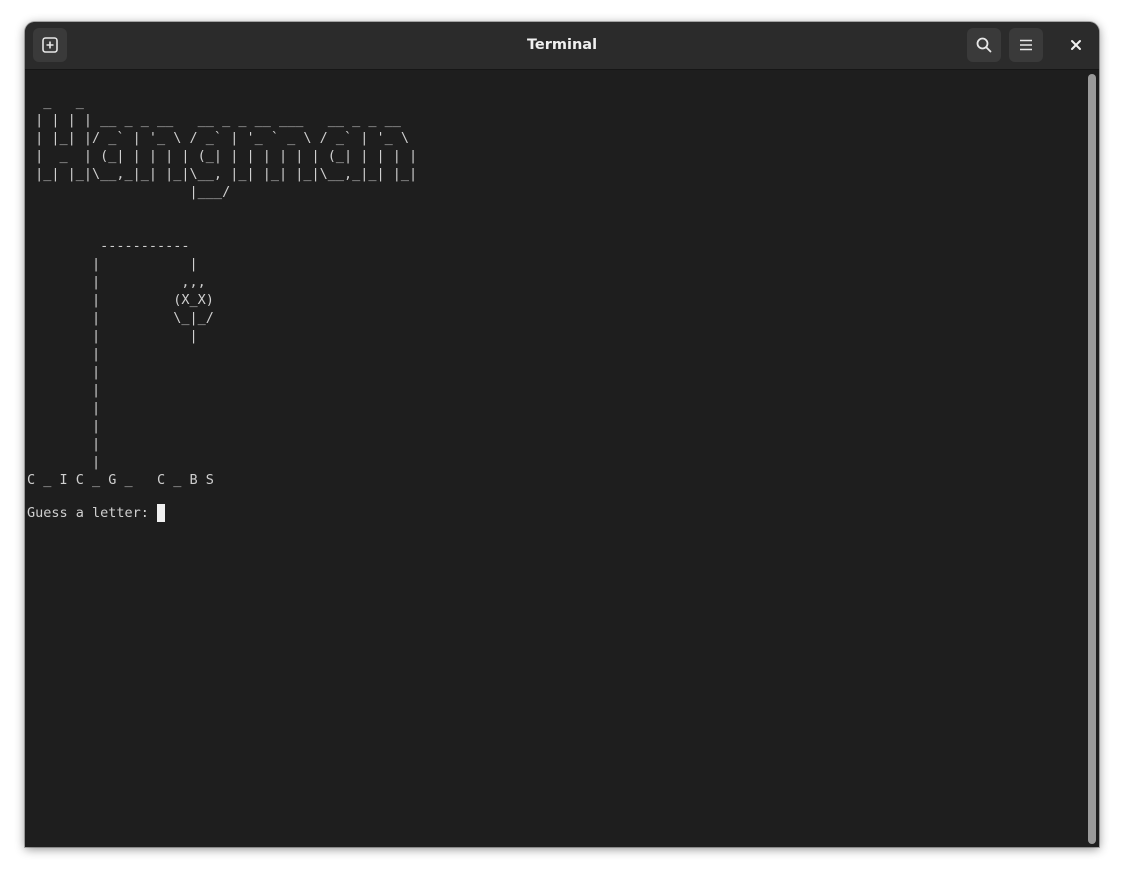 This screenshot has width=1124, height=875. What do you see at coordinates (108, 246) in the screenshot?
I see `gallows-line: -----------` at bounding box center [108, 246].